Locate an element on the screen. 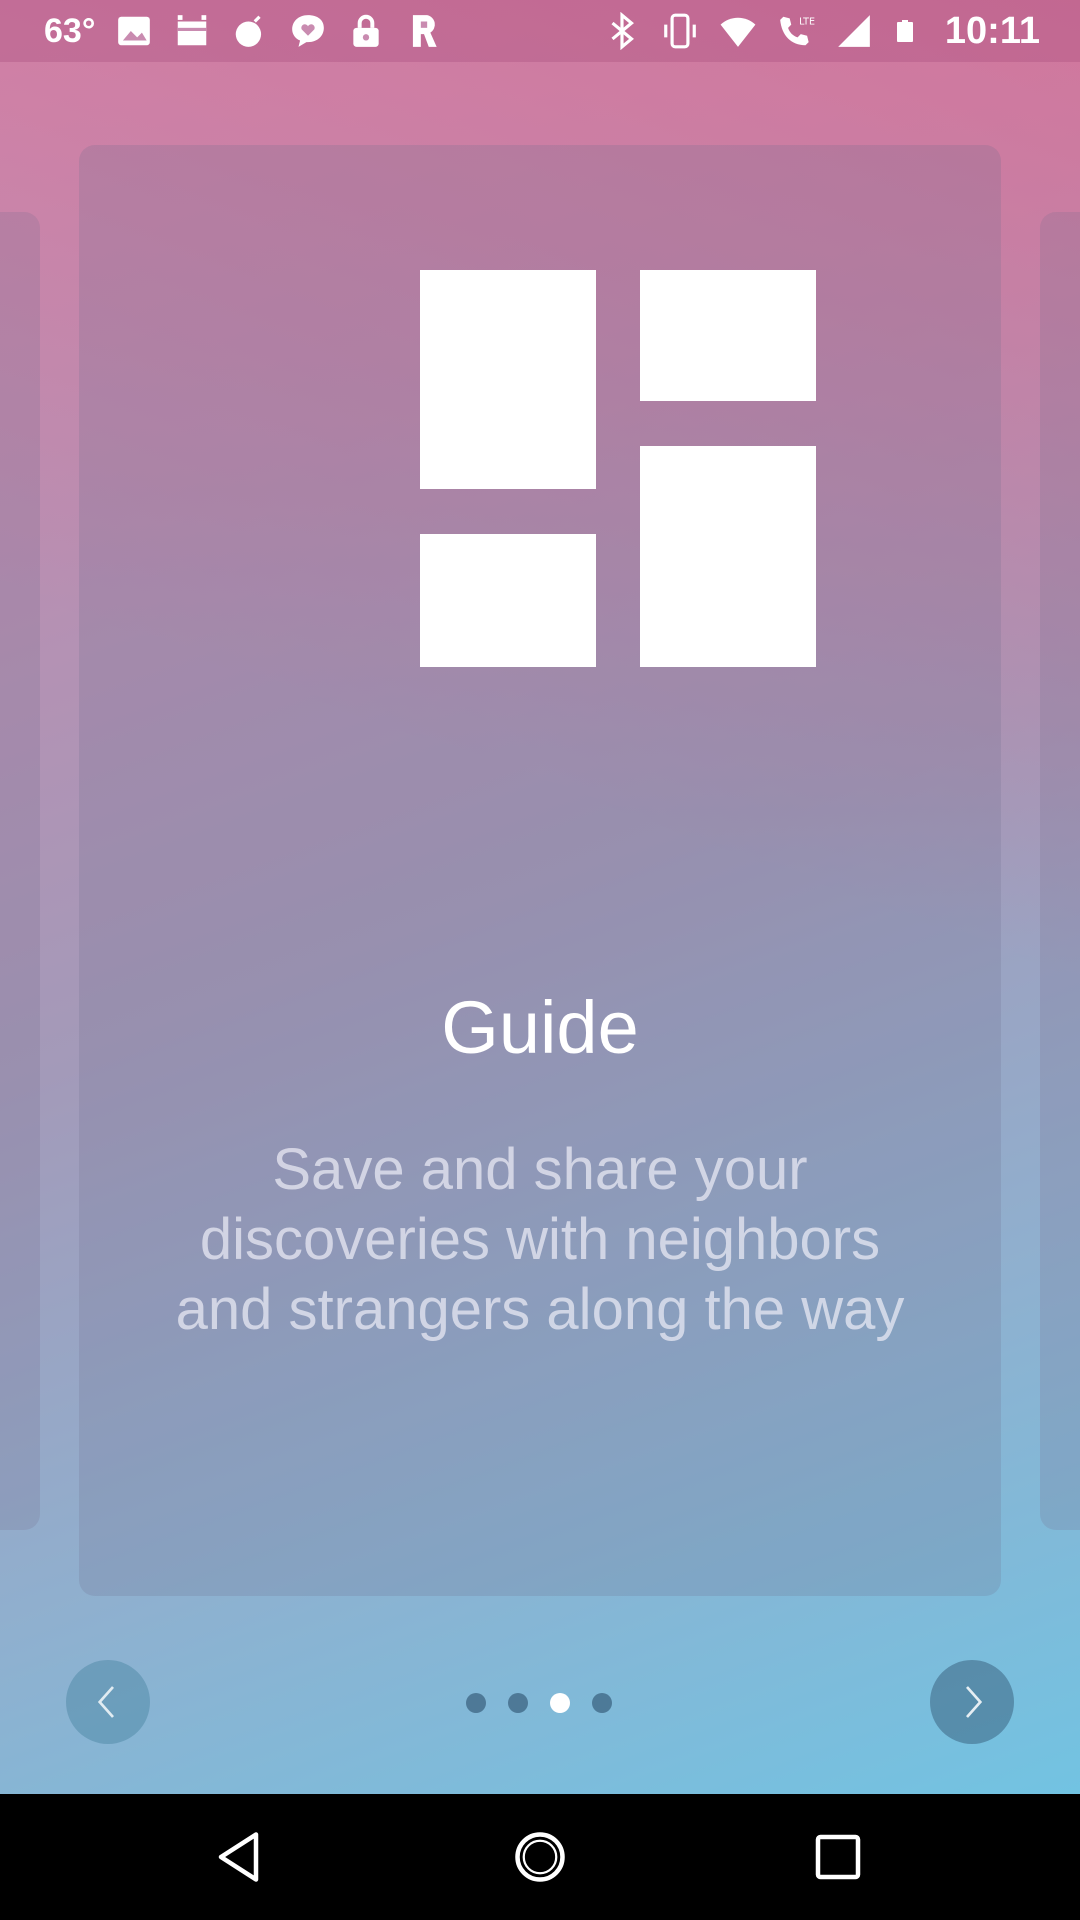 This screenshot has height=1920, width=1080. back-triangle-icon is located at coordinates (241, 1857).